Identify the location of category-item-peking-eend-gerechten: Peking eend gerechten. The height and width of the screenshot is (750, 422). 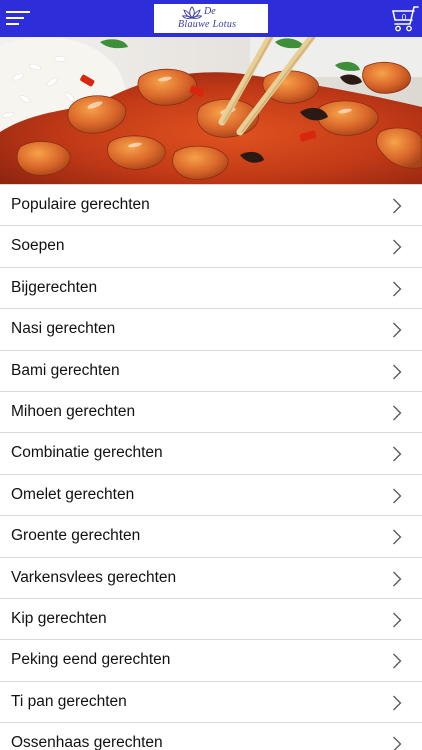
(211, 661).